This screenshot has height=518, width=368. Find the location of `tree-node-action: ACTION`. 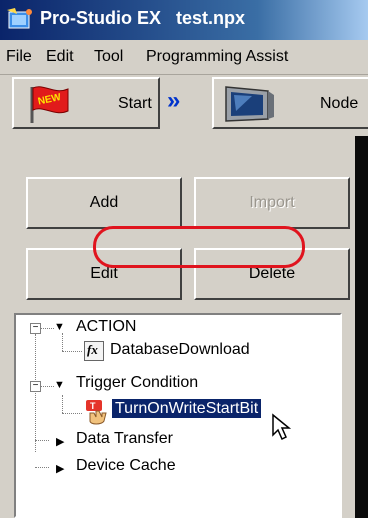

tree-node-action: ACTION is located at coordinates (106, 327).